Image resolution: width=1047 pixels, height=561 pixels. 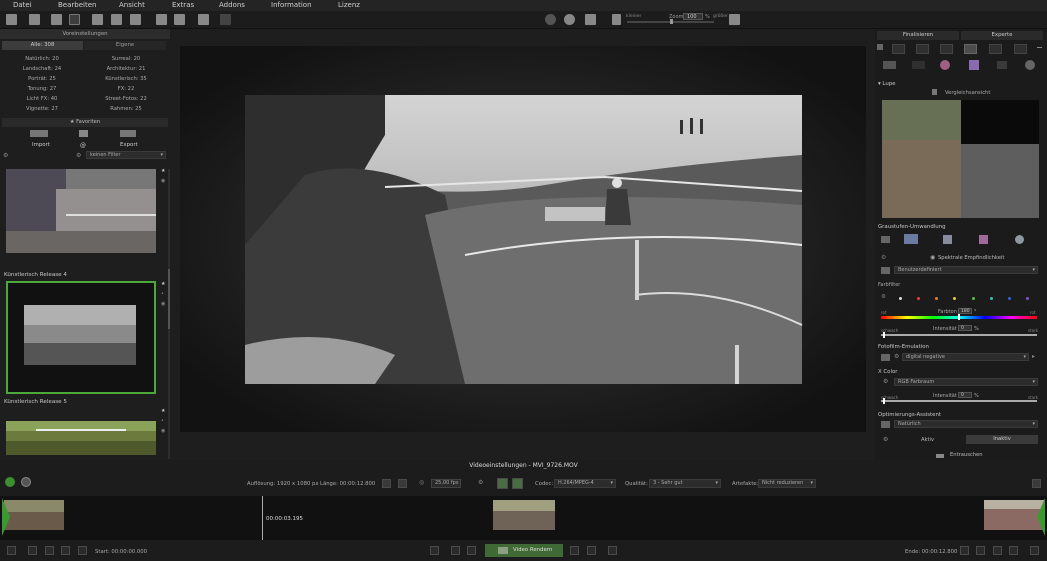 I want to click on tab-finalisieren: Finalisieren, so click(x=918, y=35).